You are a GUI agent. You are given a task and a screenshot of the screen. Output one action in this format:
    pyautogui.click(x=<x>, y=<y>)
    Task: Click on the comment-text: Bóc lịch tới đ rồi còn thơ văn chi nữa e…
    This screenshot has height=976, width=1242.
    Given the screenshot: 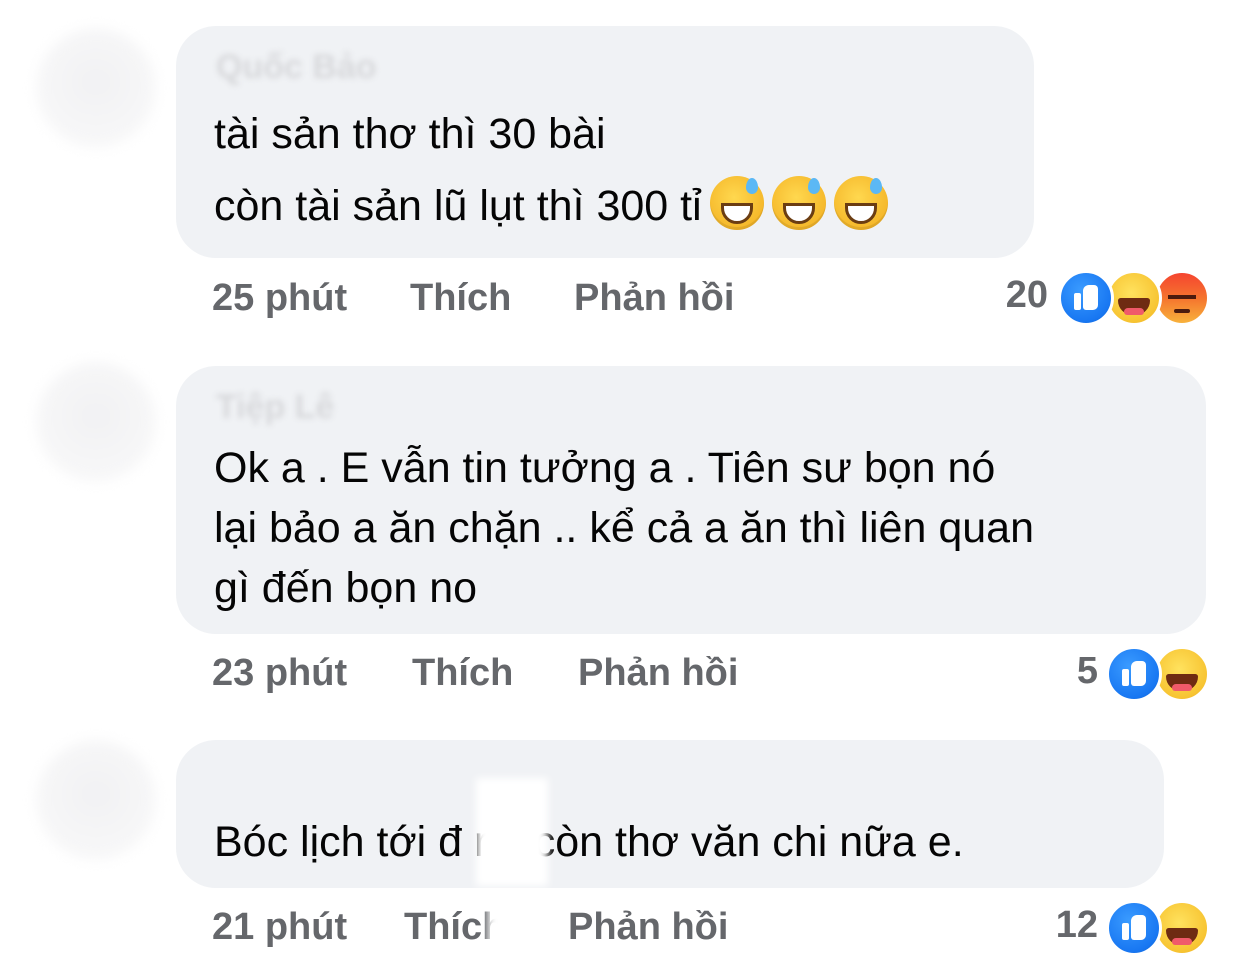 What is the action you would take?
    pyautogui.click(x=589, y=842)
    